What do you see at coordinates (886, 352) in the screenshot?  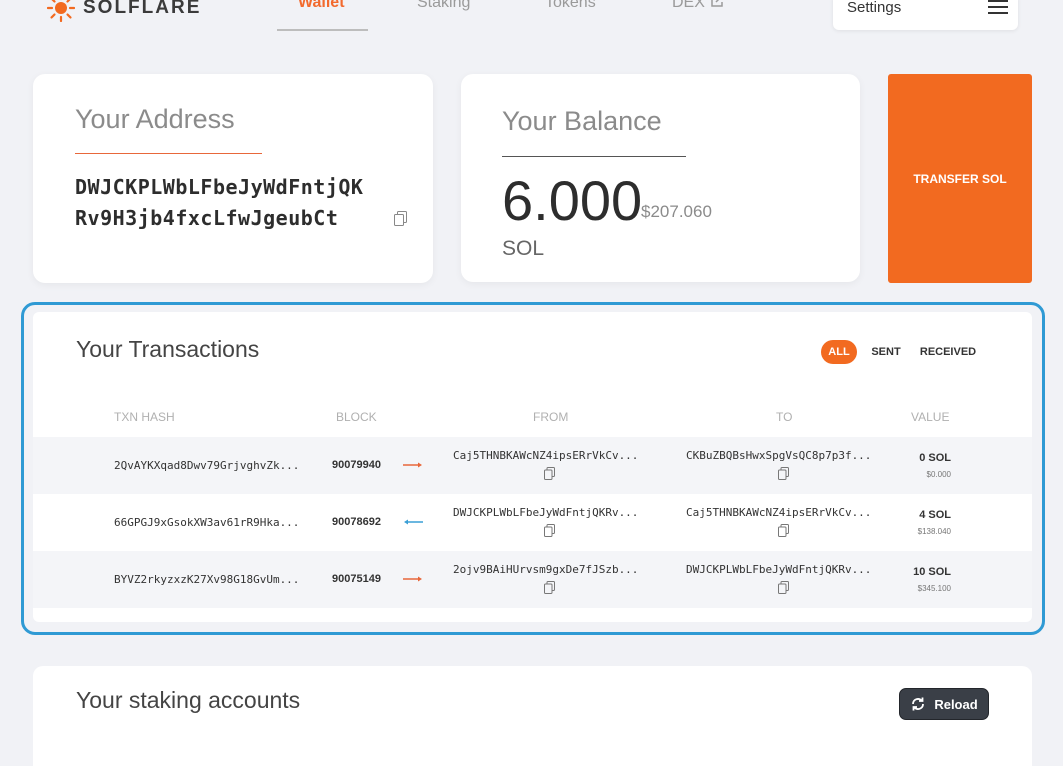 I see `filter-sent: SENT` at bounding box center [886, 352].